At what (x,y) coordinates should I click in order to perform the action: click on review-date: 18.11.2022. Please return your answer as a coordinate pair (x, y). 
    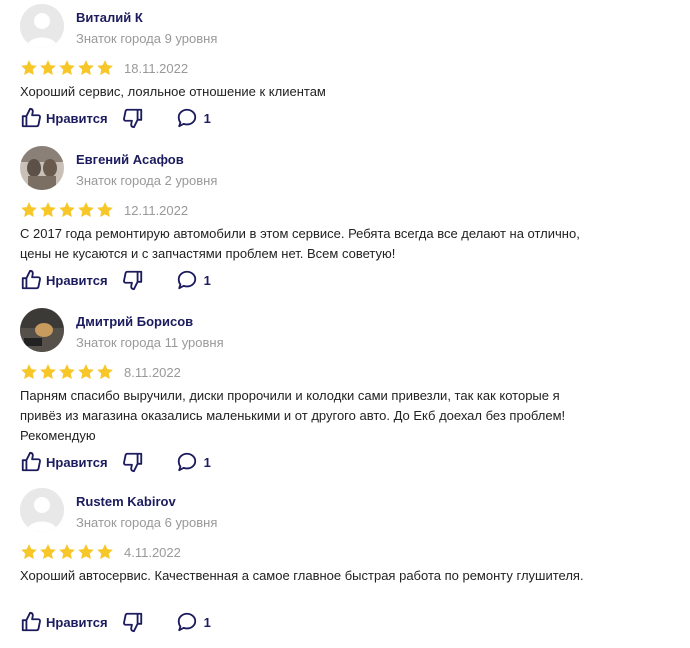
    Looking at the image, I should click on (156, 68).